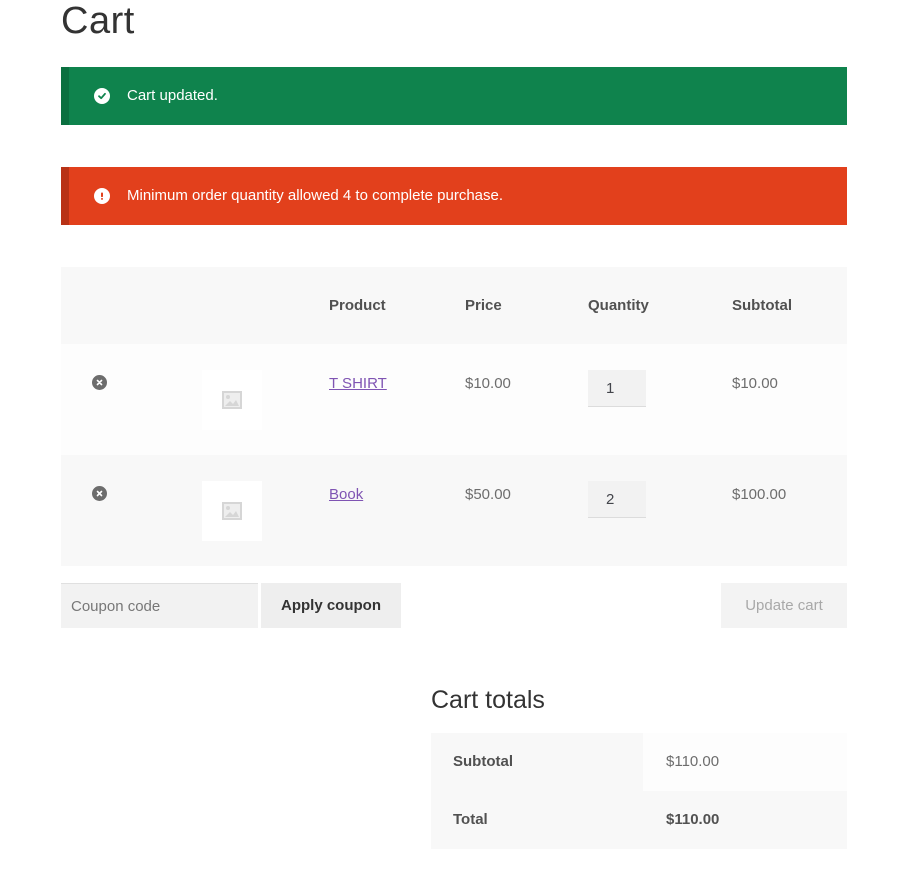  Describe the element at coordinates (762, 305) in the screenshot. I see `subtotal-column-header: Subtotal` at that location.